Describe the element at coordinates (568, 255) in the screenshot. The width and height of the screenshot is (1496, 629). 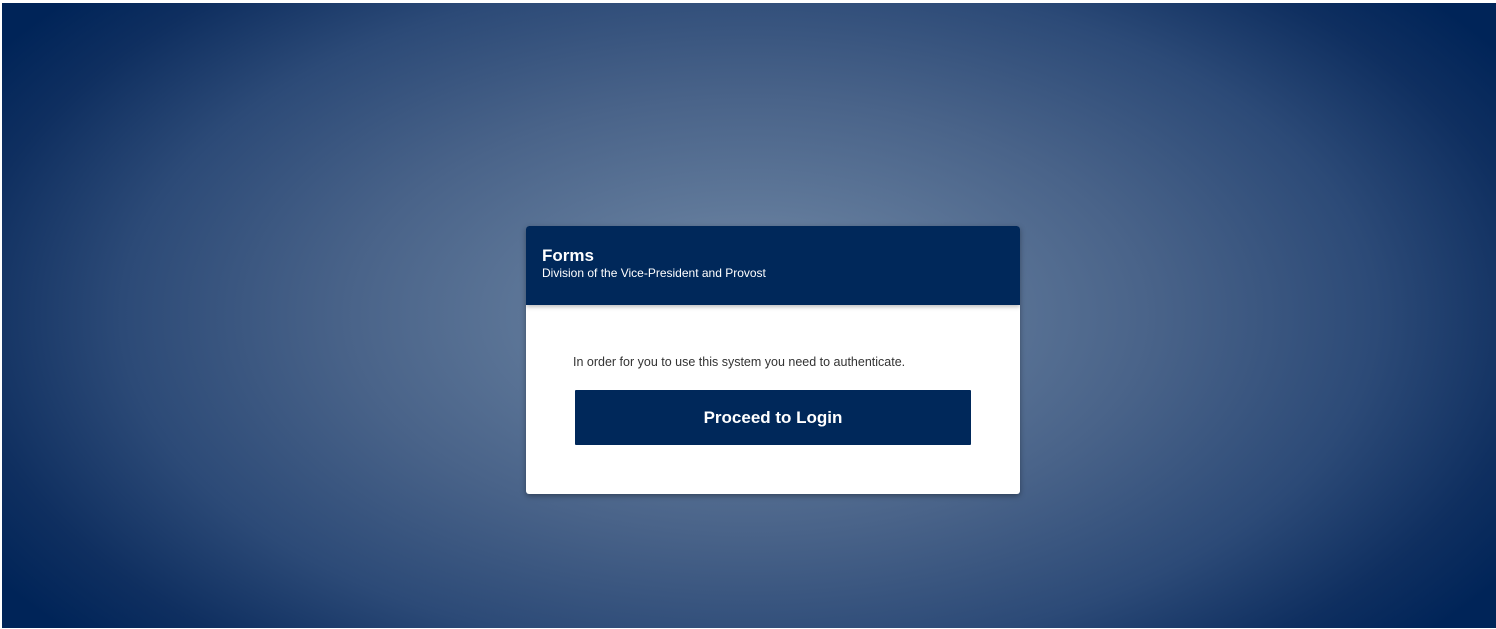
I see `app-title: Forms` at that location.